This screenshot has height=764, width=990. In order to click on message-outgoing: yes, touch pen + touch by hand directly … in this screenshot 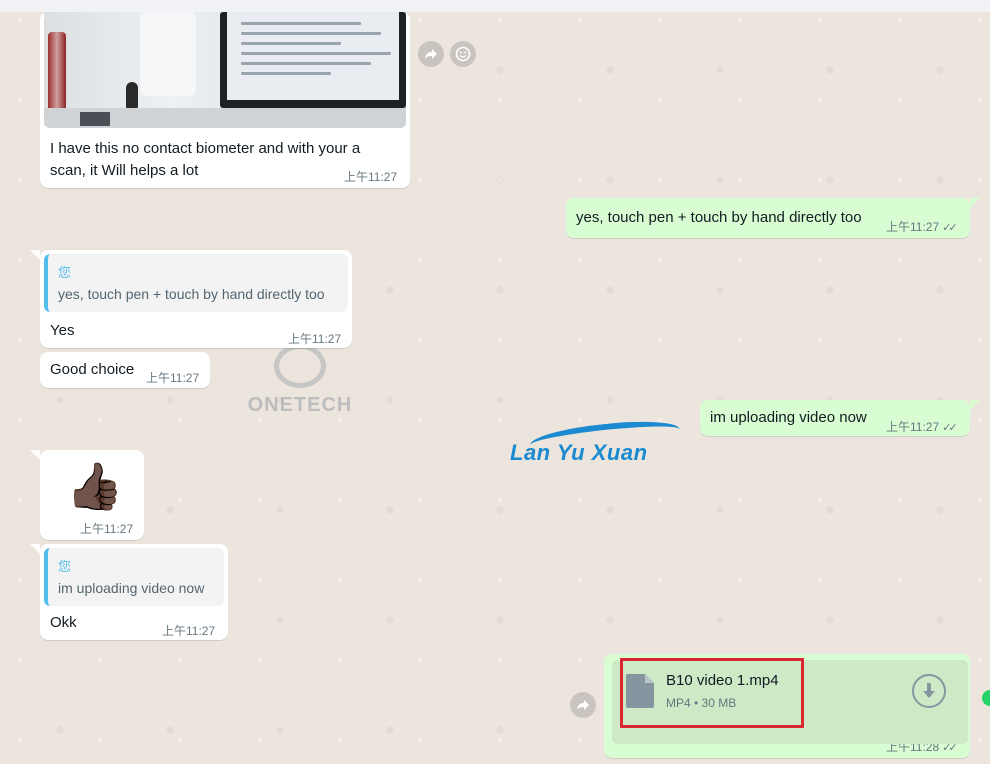, I will do `click(768, 218)`.